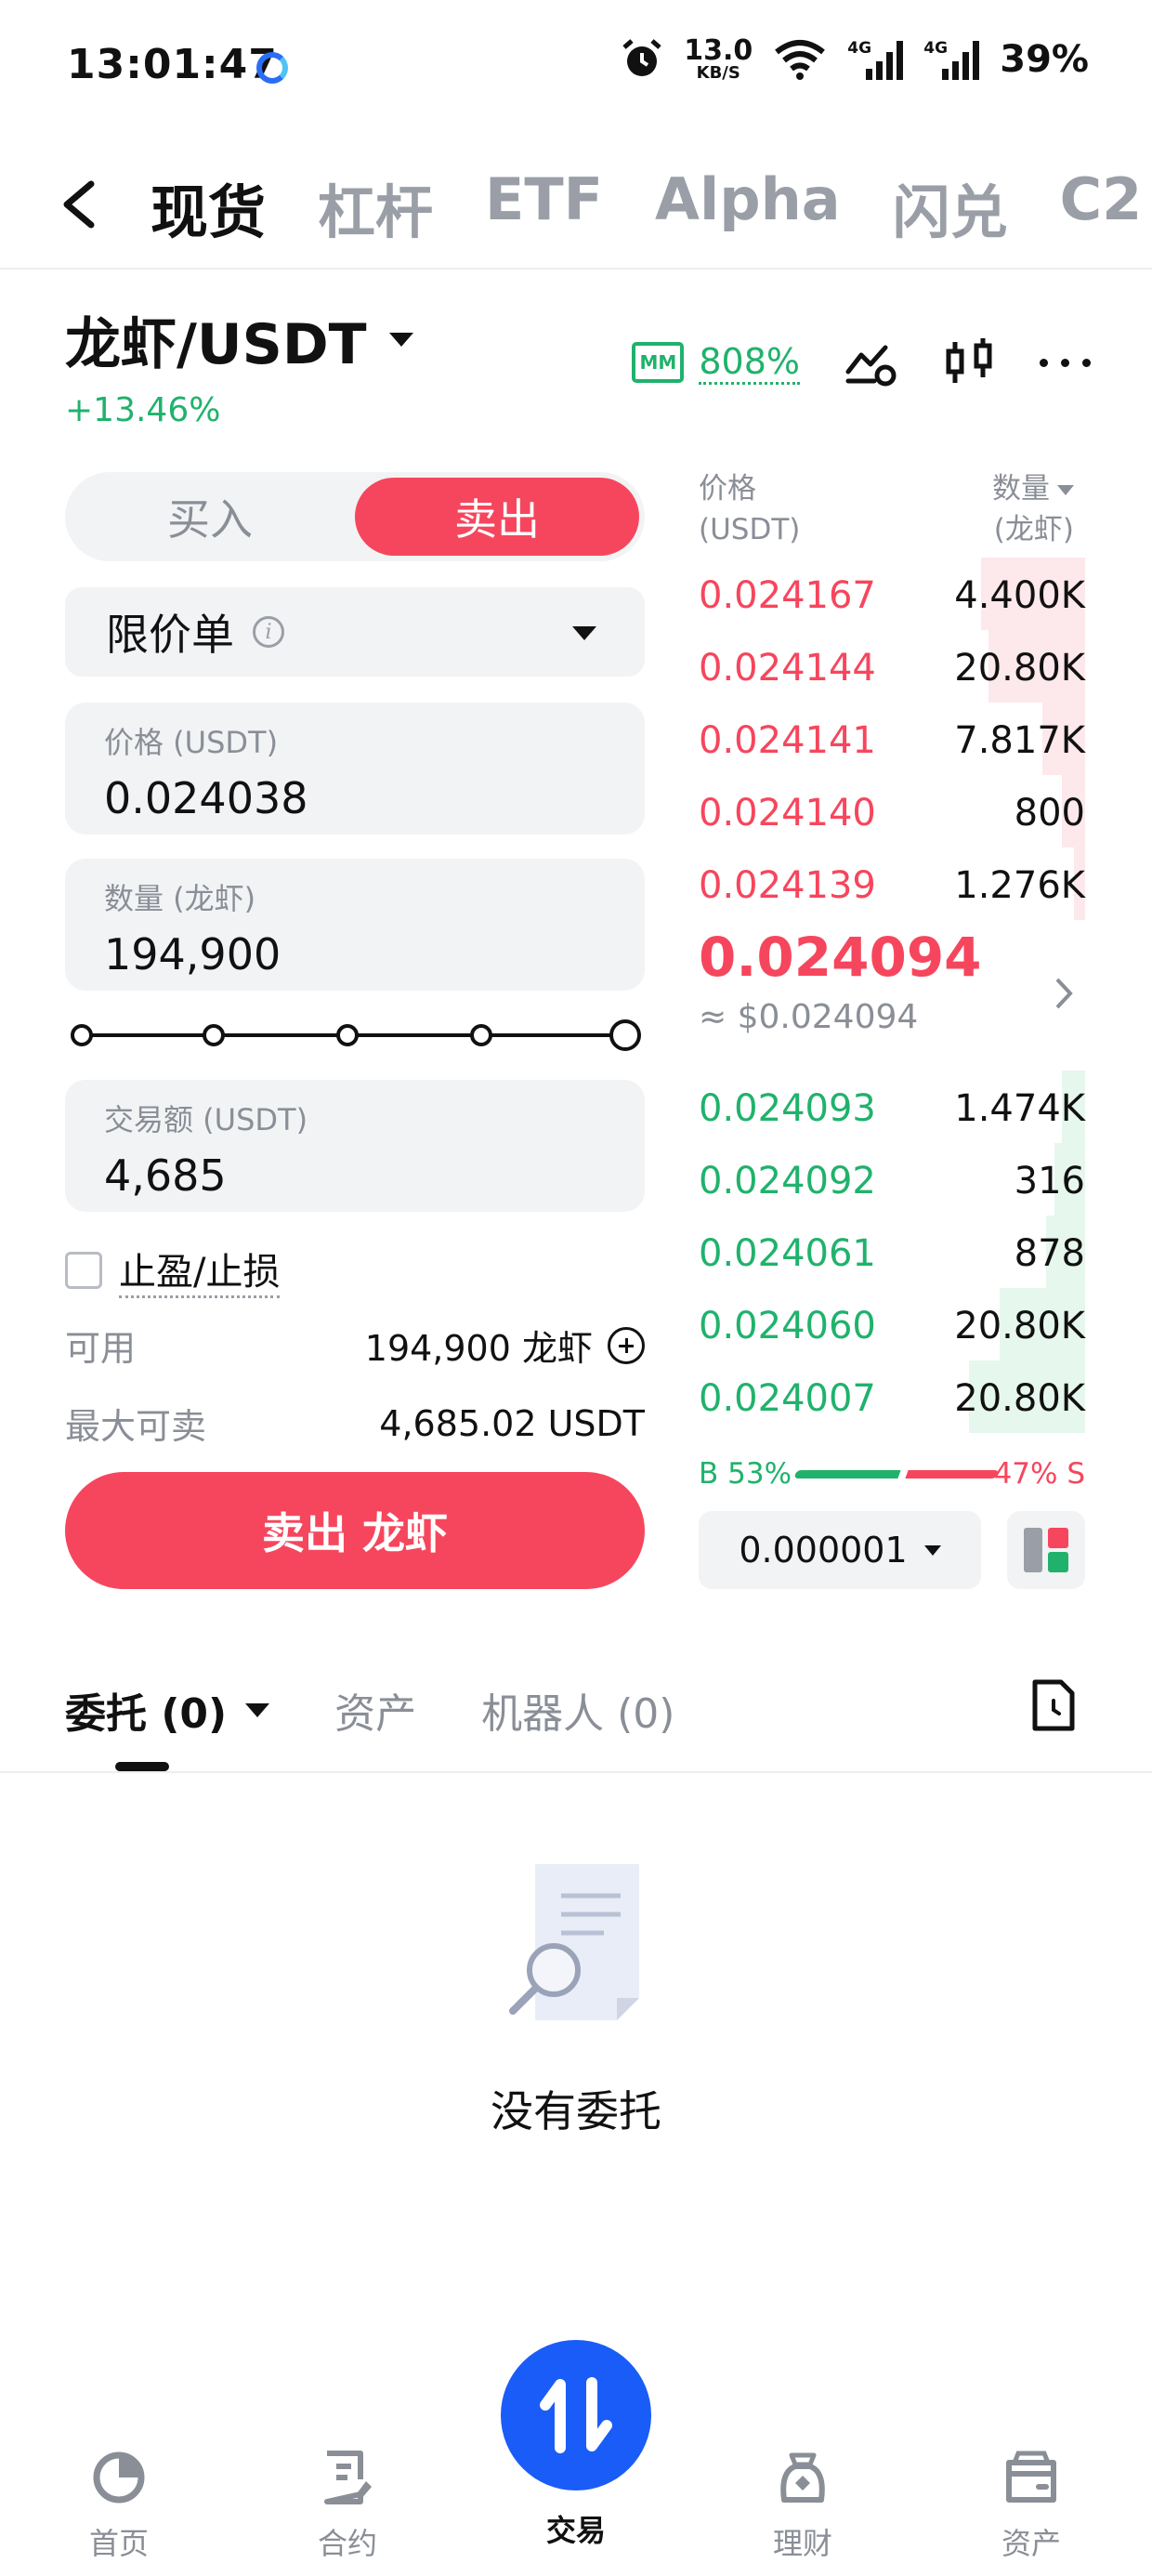  Describe the element at coordinates (136, 1426) in the screenshot. I see `max-sell-label: 最大可卖` at that location.